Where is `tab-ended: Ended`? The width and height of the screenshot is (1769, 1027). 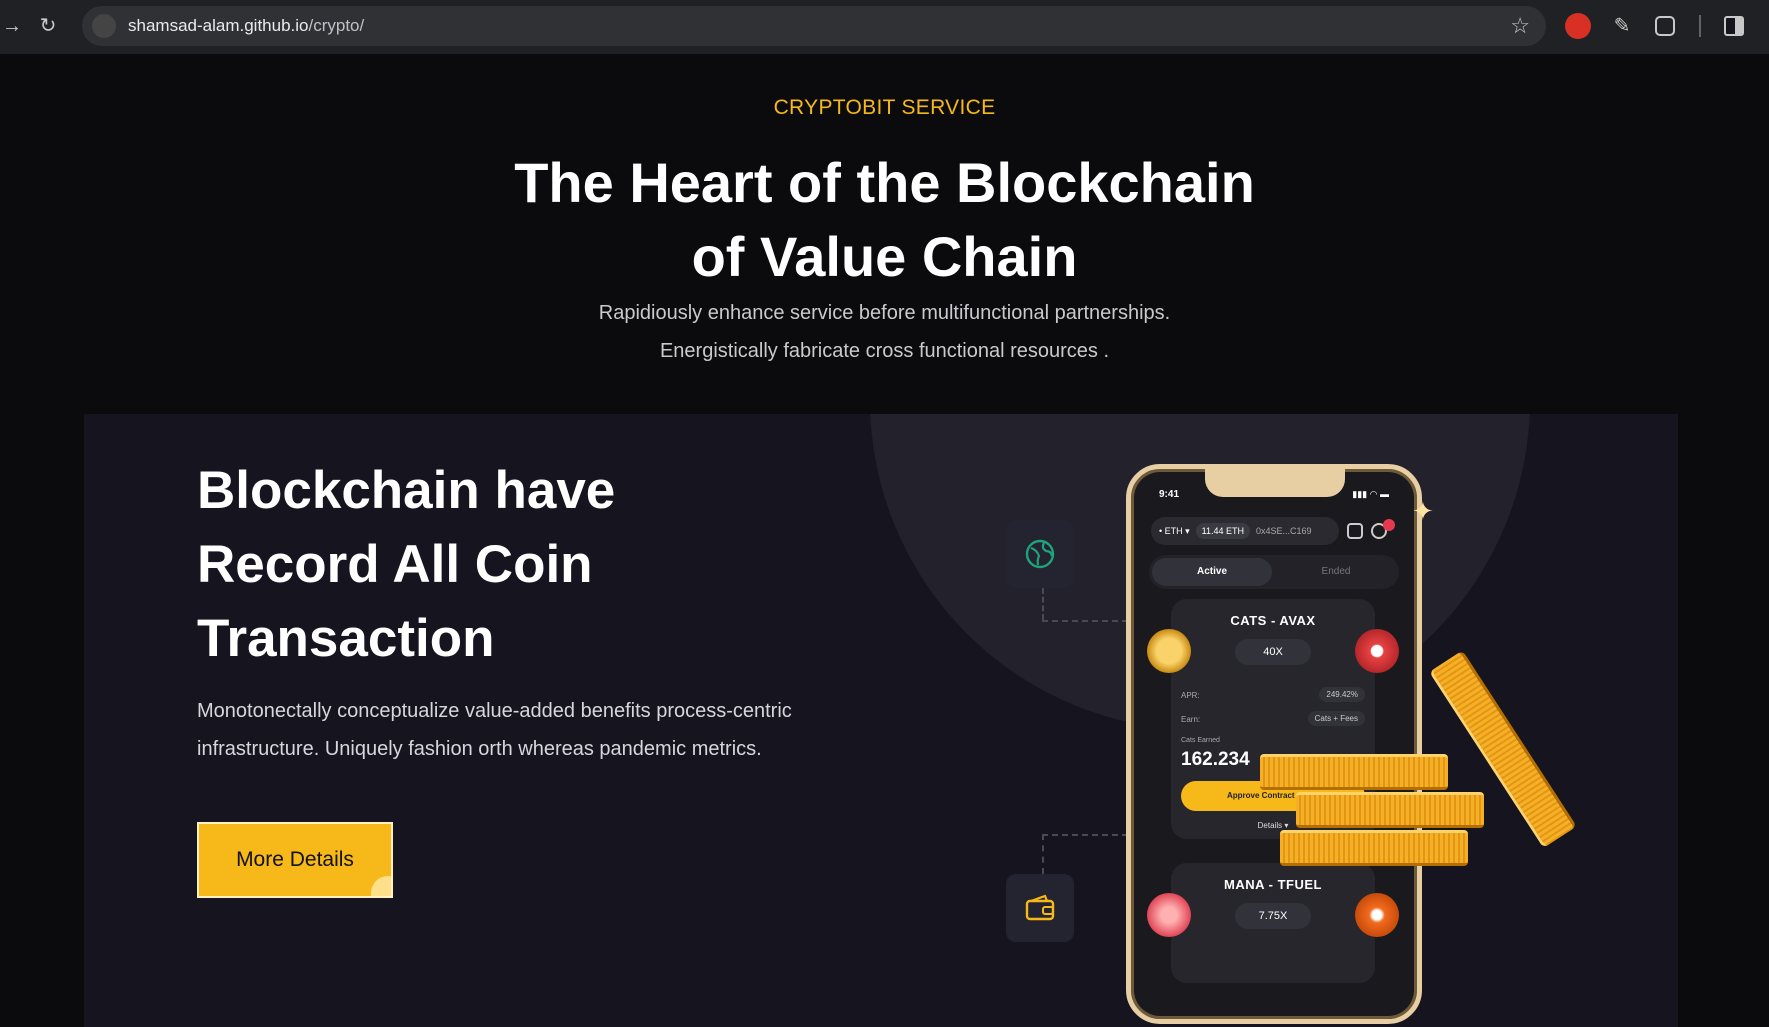 tab-ended: Ended is located at coordinates (1336, 571).